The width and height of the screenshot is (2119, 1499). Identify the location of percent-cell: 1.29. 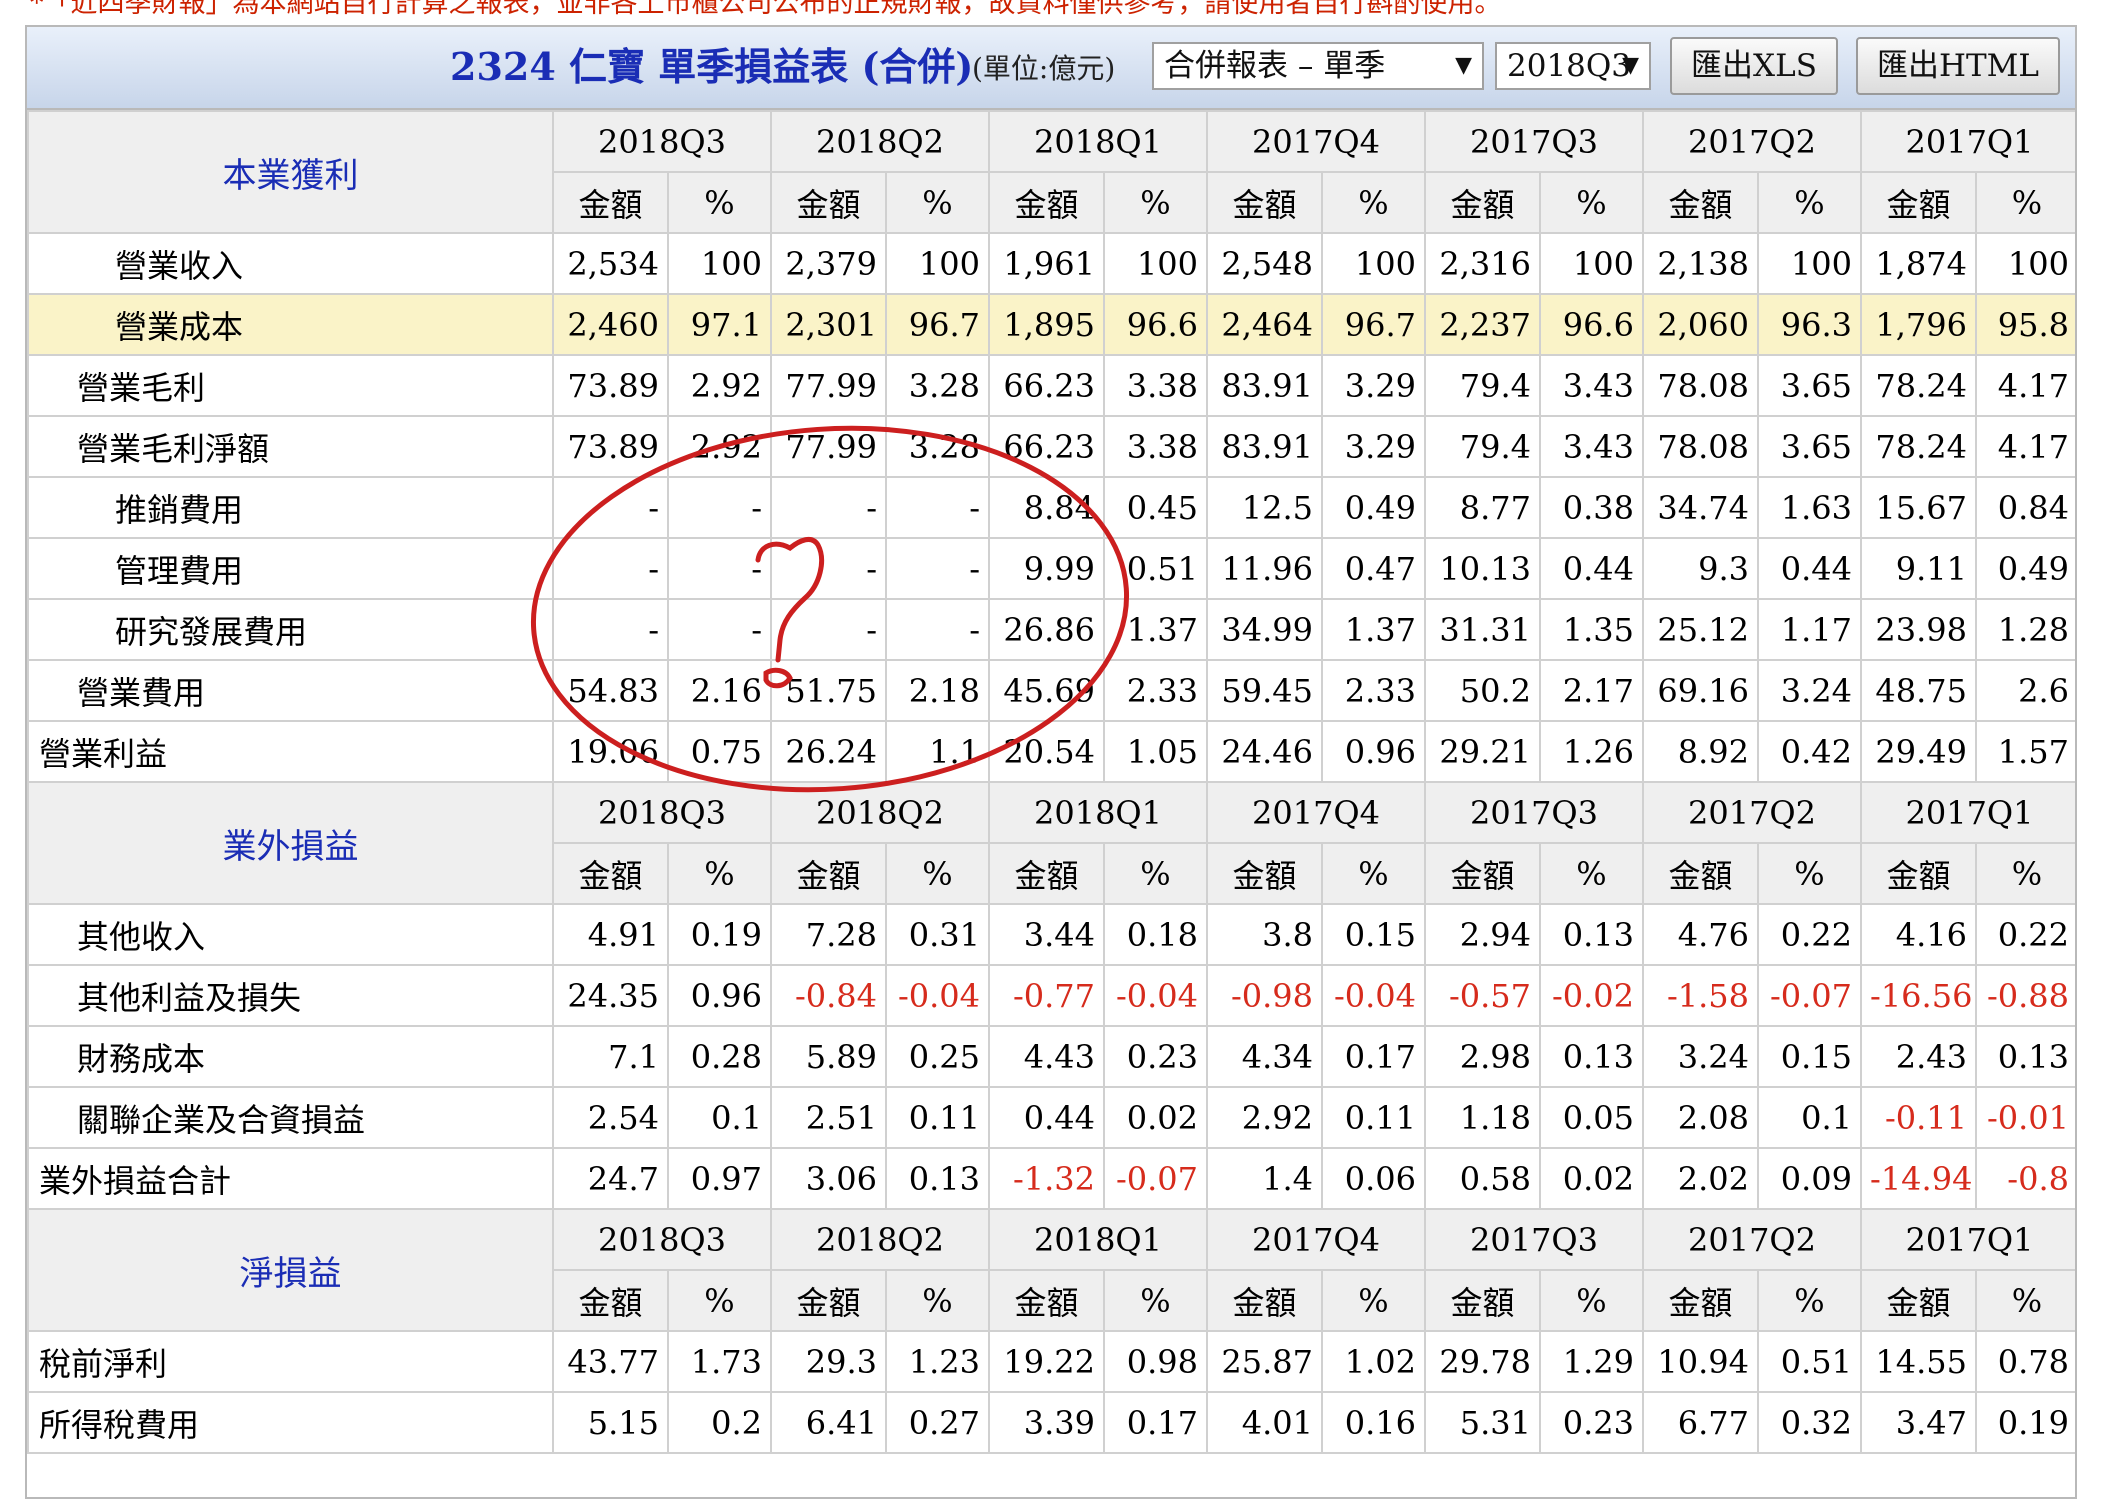
(1591, 1361).